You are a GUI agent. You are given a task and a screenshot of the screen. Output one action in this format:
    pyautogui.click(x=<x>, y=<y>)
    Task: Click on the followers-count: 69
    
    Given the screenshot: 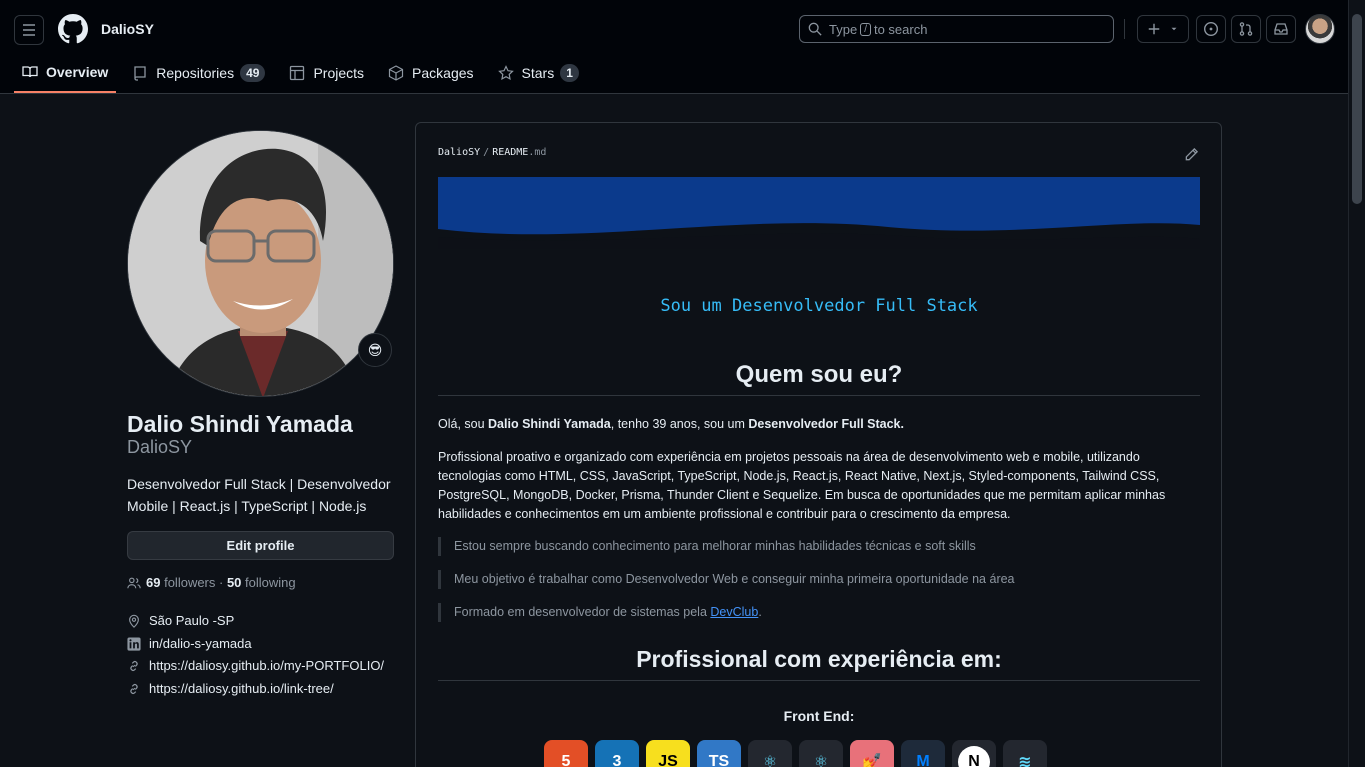 What is the action you would take?
    pyautogui.click(x=153, y=582)
    